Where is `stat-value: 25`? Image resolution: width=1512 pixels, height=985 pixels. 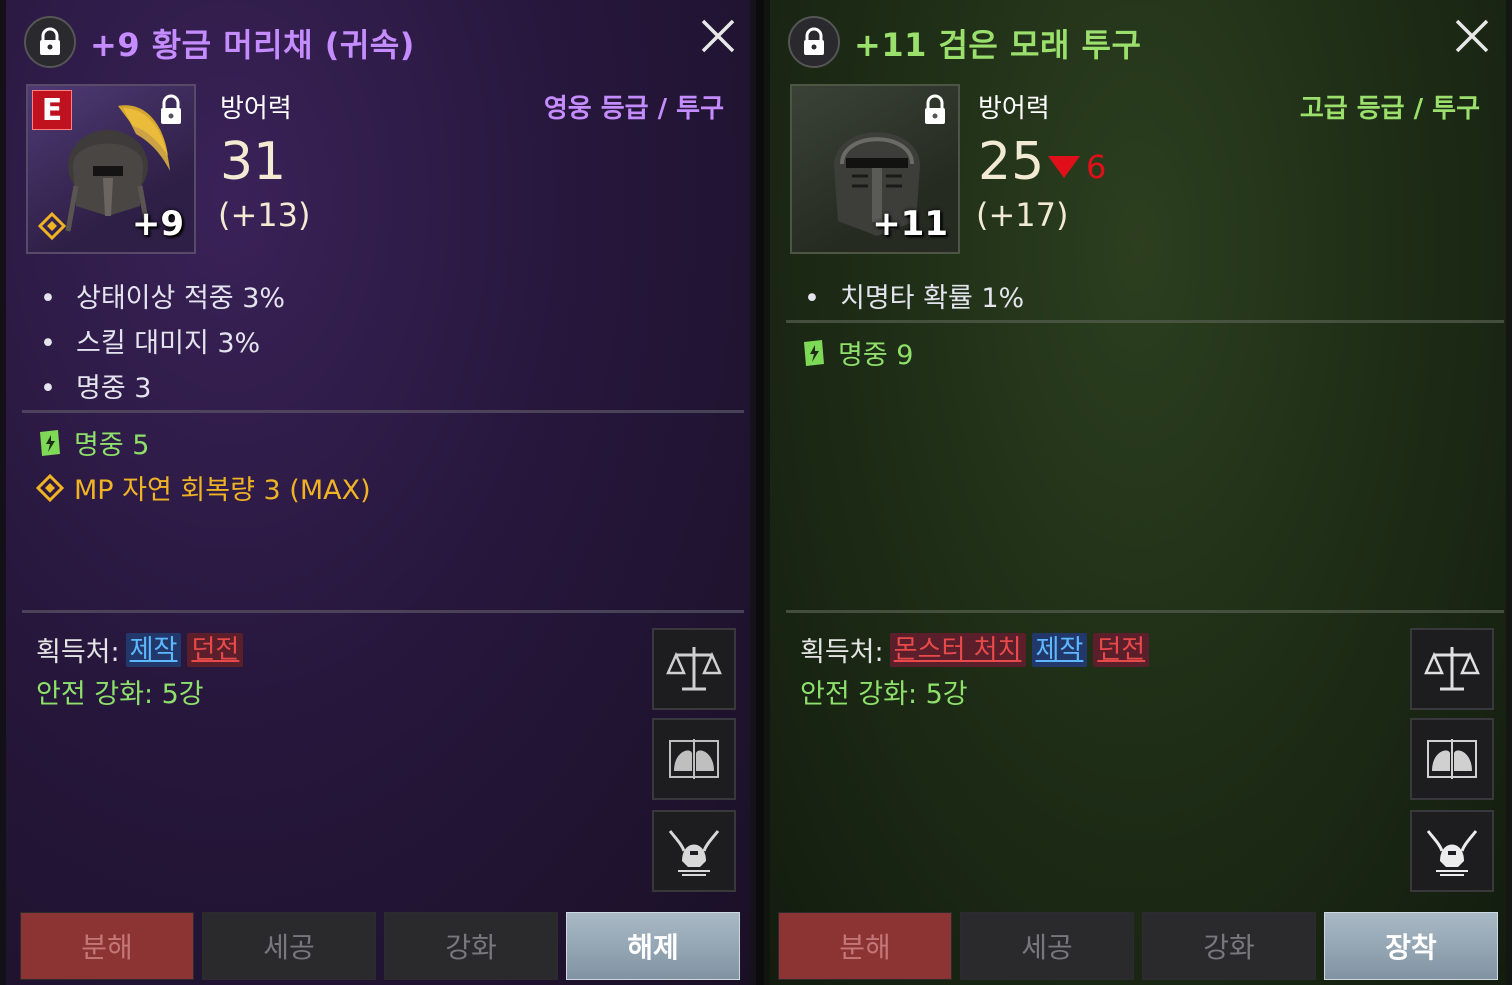
stat-value: 25 is located at coordinates (1011, 162).